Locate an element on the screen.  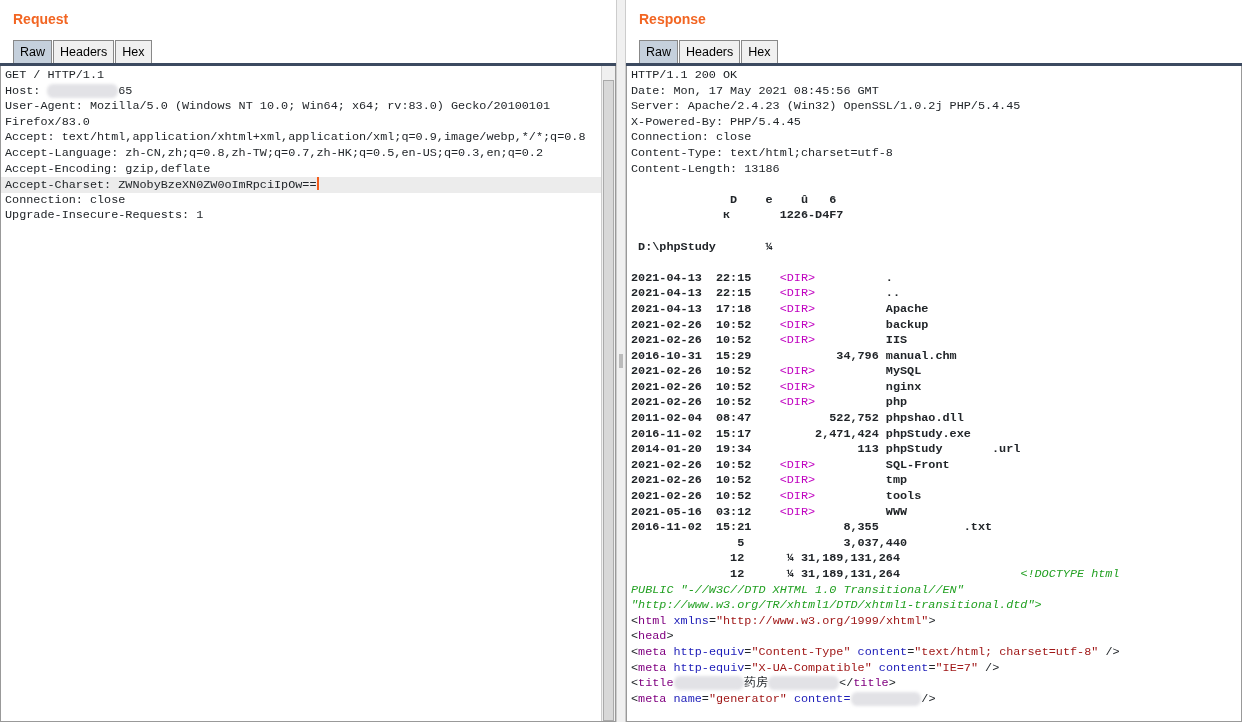
code-text: Upgrade-Insecure-Requests: 1 is located at coordinates (104, 215).